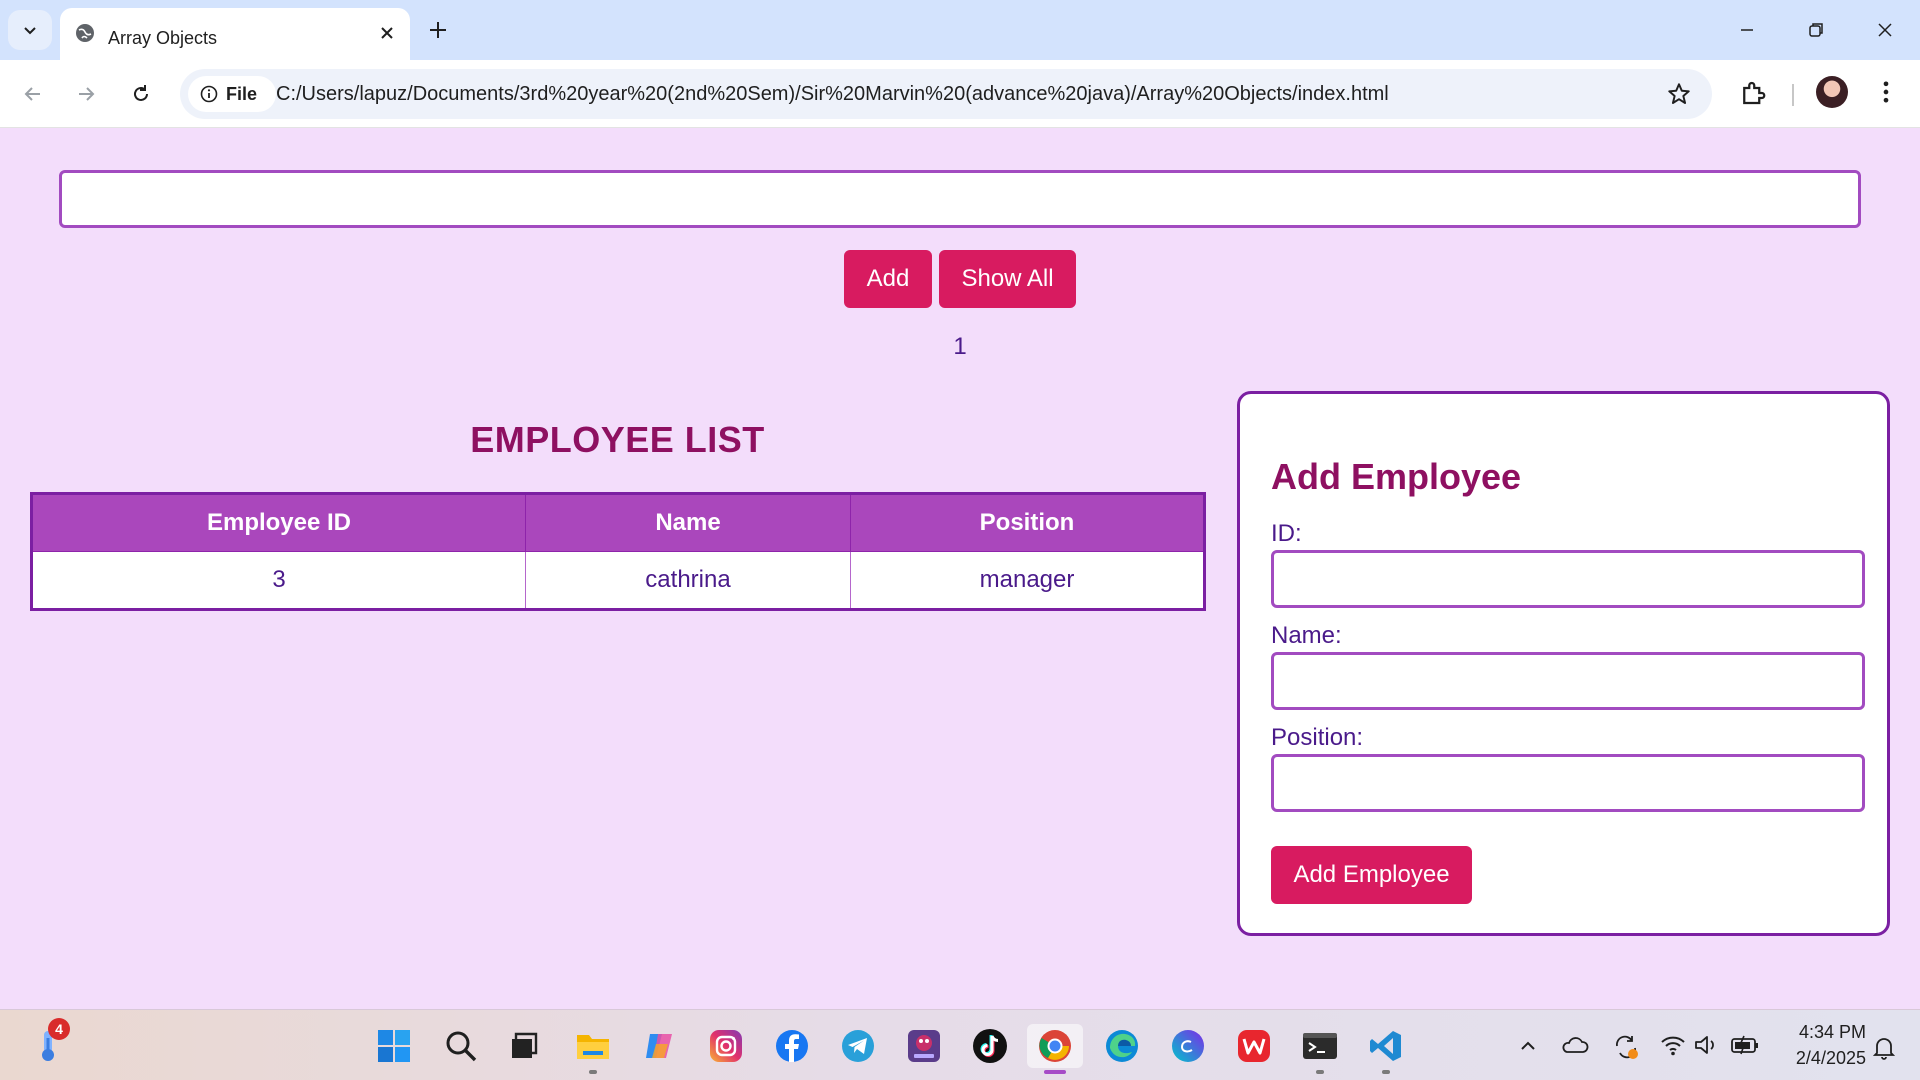  Describe the element at coordinates (1568, 681) in the screenshot. I see `name-field` at that location.